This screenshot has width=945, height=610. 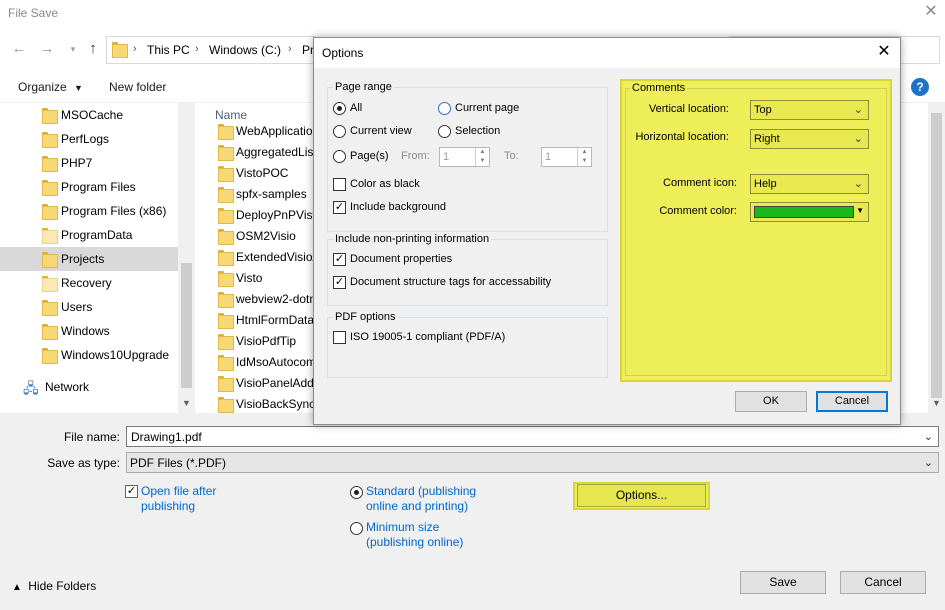 I want to click on list-item: webview2-dotn, so click(x=266, y=299).